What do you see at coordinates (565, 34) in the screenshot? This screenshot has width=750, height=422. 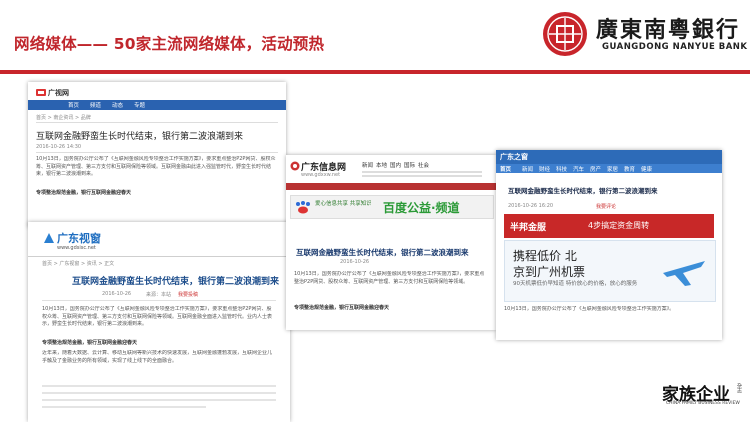 I see `bank-seal-icon` at bounding box center [565, 34].